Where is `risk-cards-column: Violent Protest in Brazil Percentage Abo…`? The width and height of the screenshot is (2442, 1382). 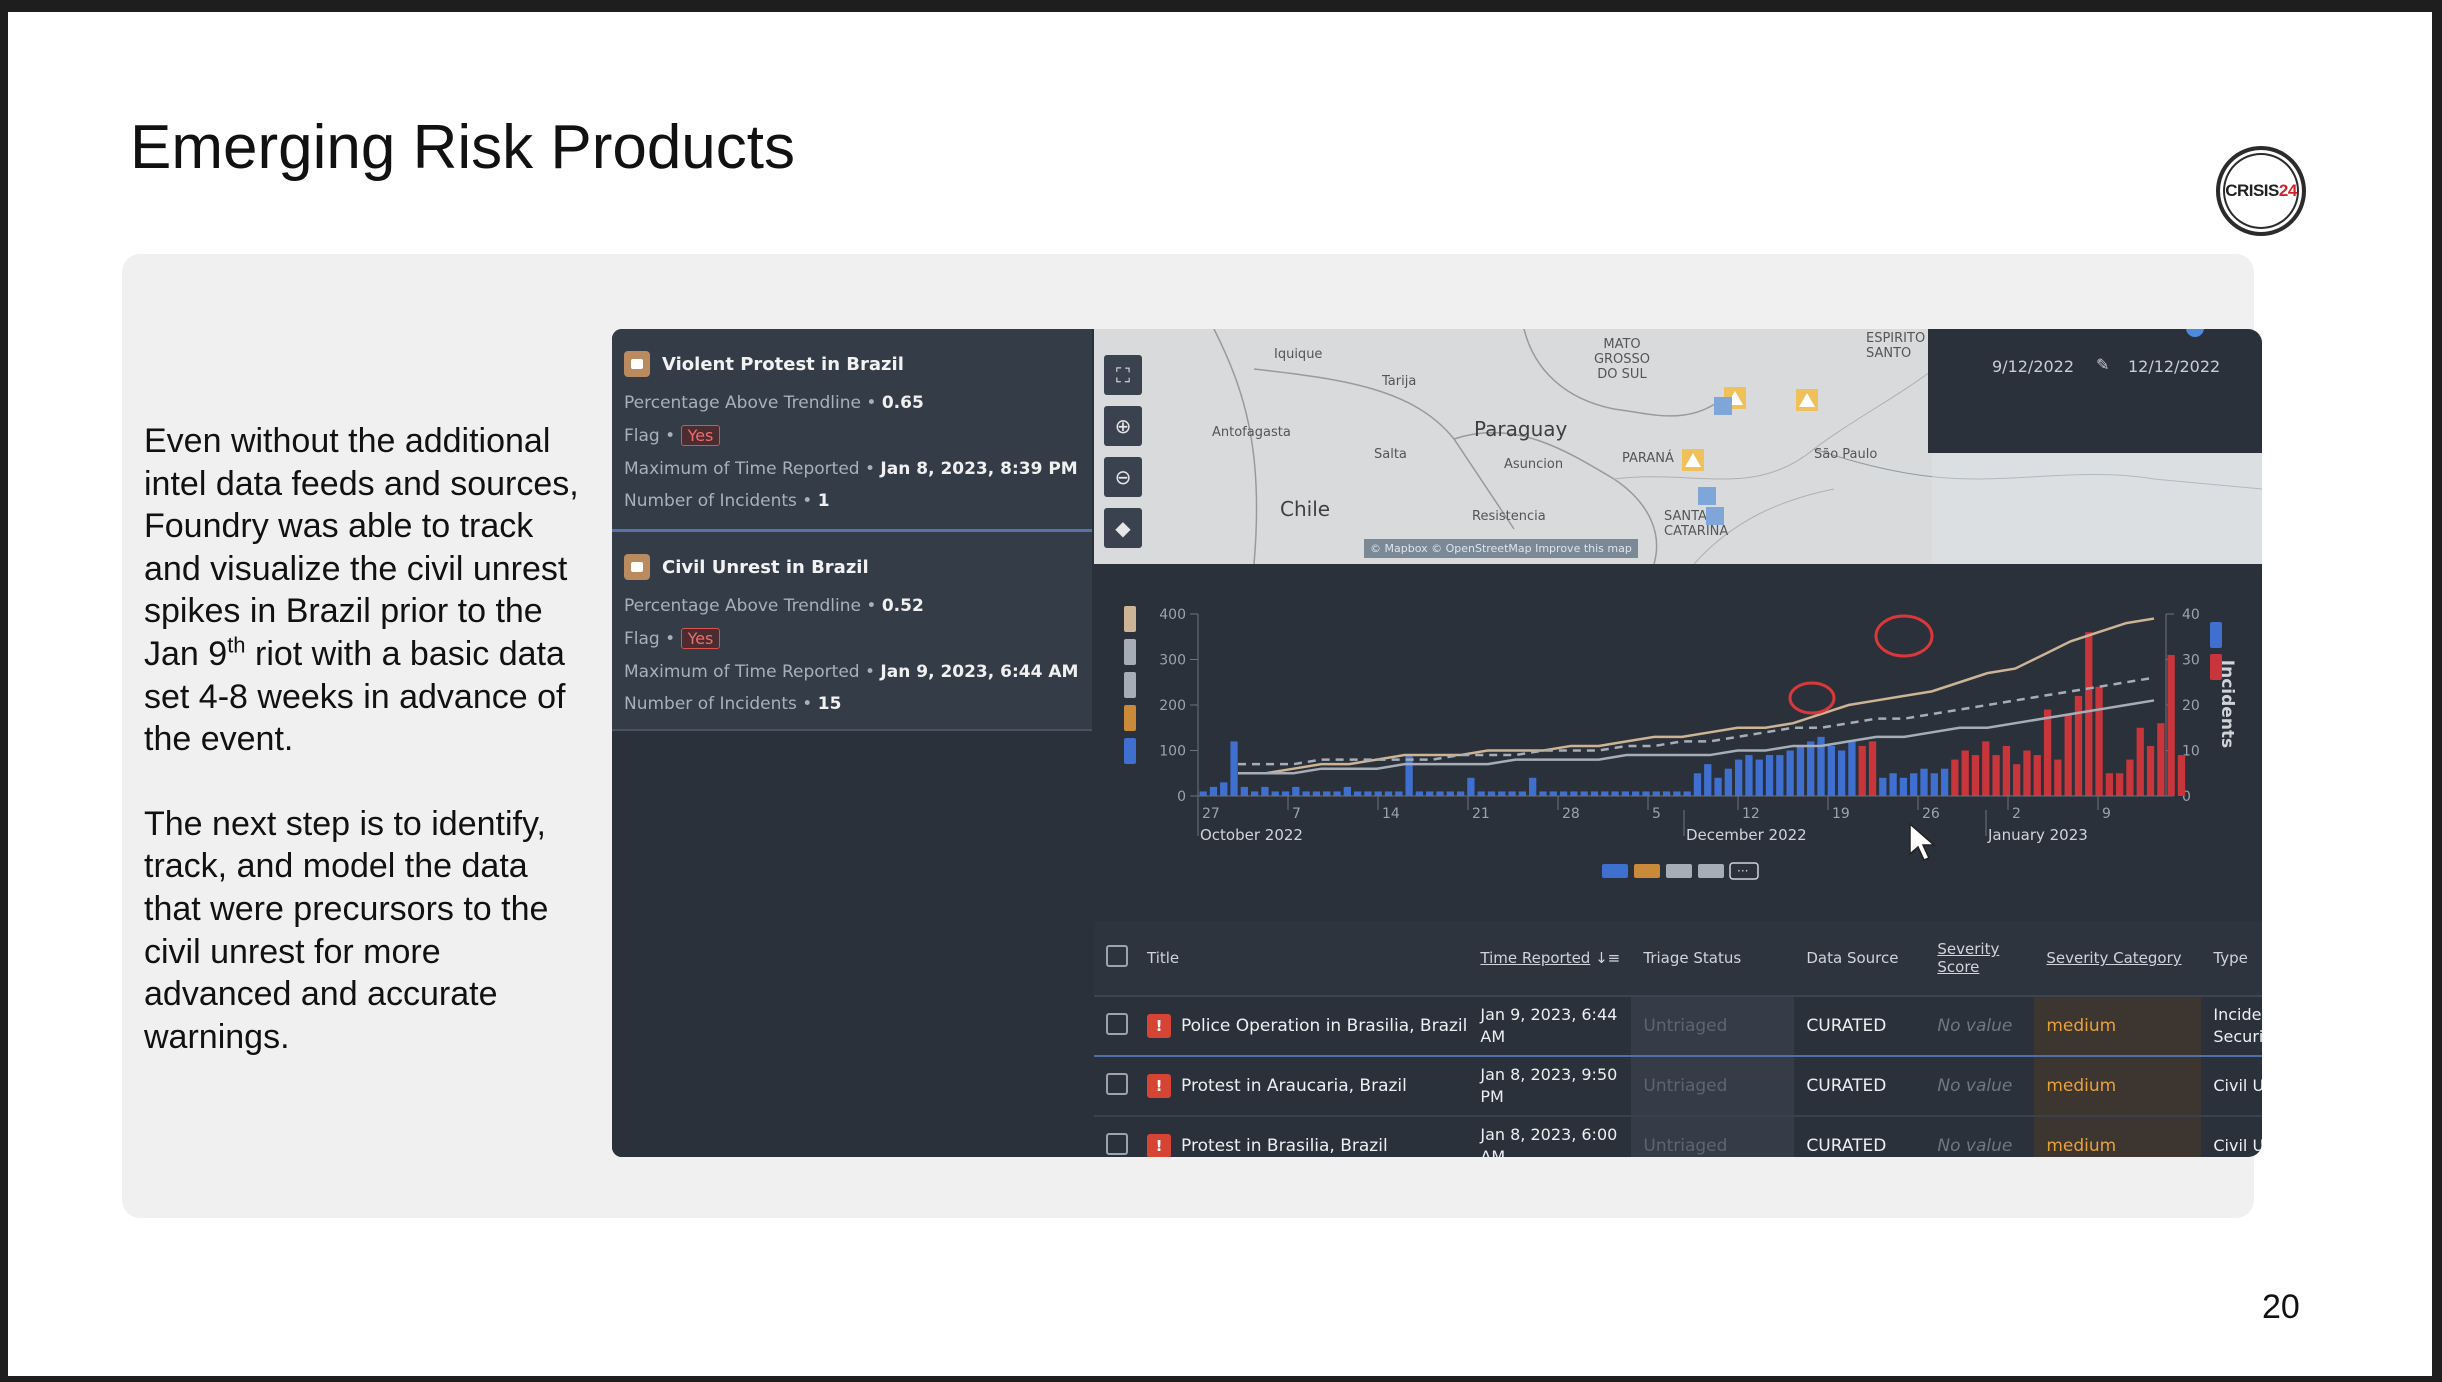
risk-cards-column: Violent Protest in Brazil Percentage Abo… is located at coordinates (852, 743).